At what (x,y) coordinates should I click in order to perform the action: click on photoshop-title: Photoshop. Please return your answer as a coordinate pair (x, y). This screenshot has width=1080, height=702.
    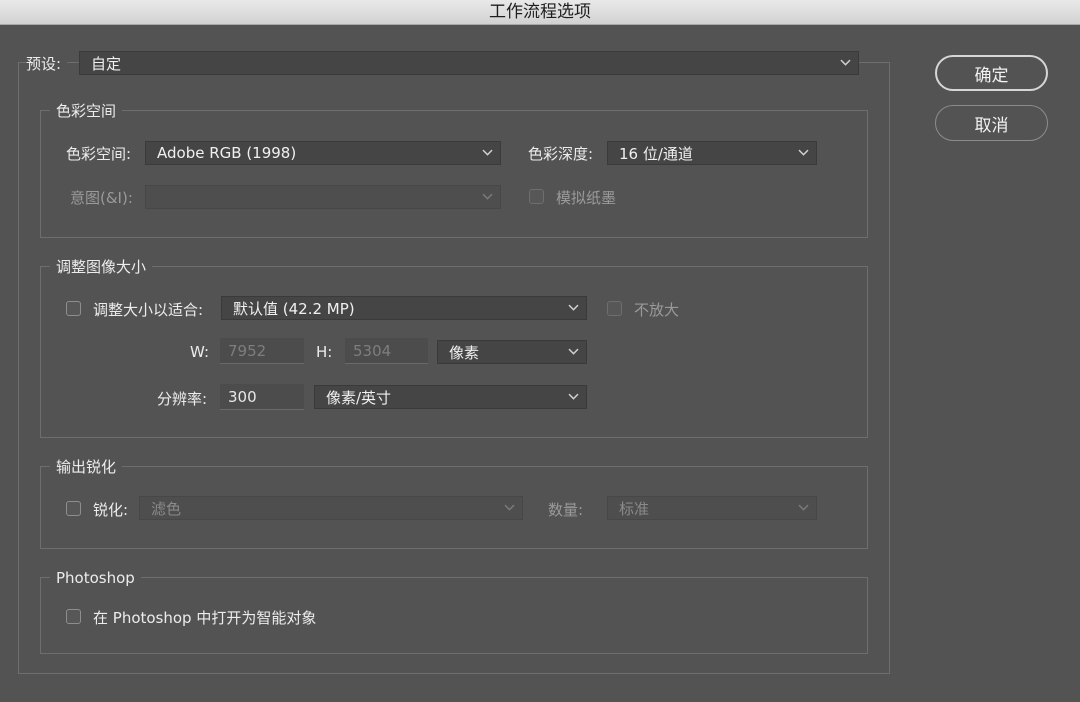
    Looking at the image, I should click on (95, 578).